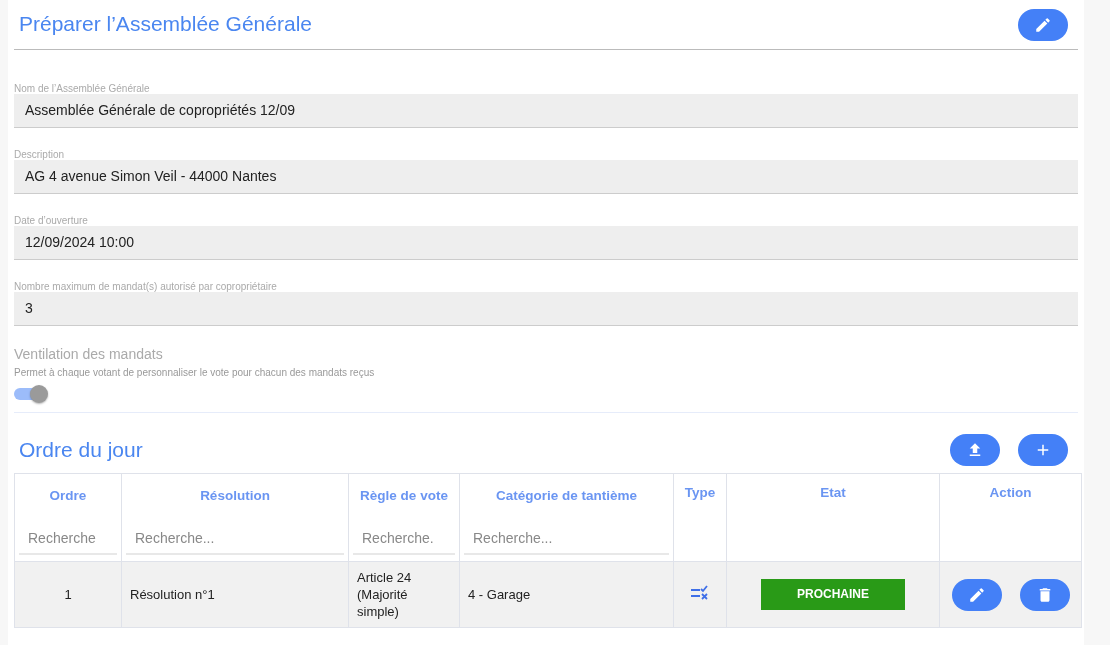 The image size is (1110, 645). I want to click on toggle-switch, so click(31, 394).